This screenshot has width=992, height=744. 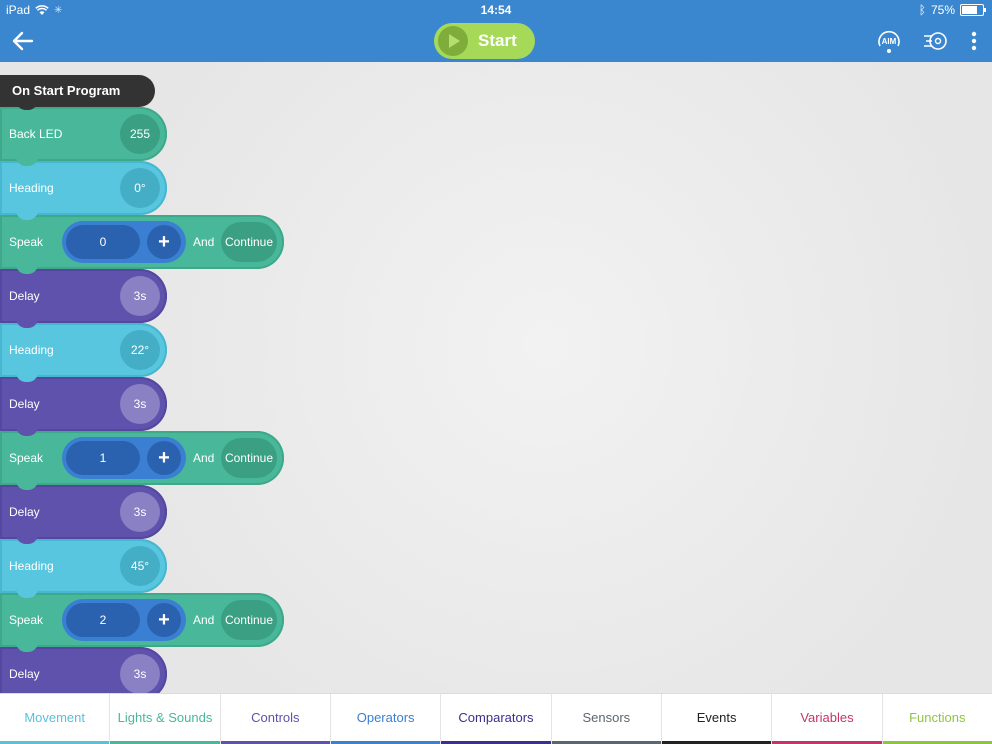 I want to click on tab-label: Sensors, so click(x=606, y=717).